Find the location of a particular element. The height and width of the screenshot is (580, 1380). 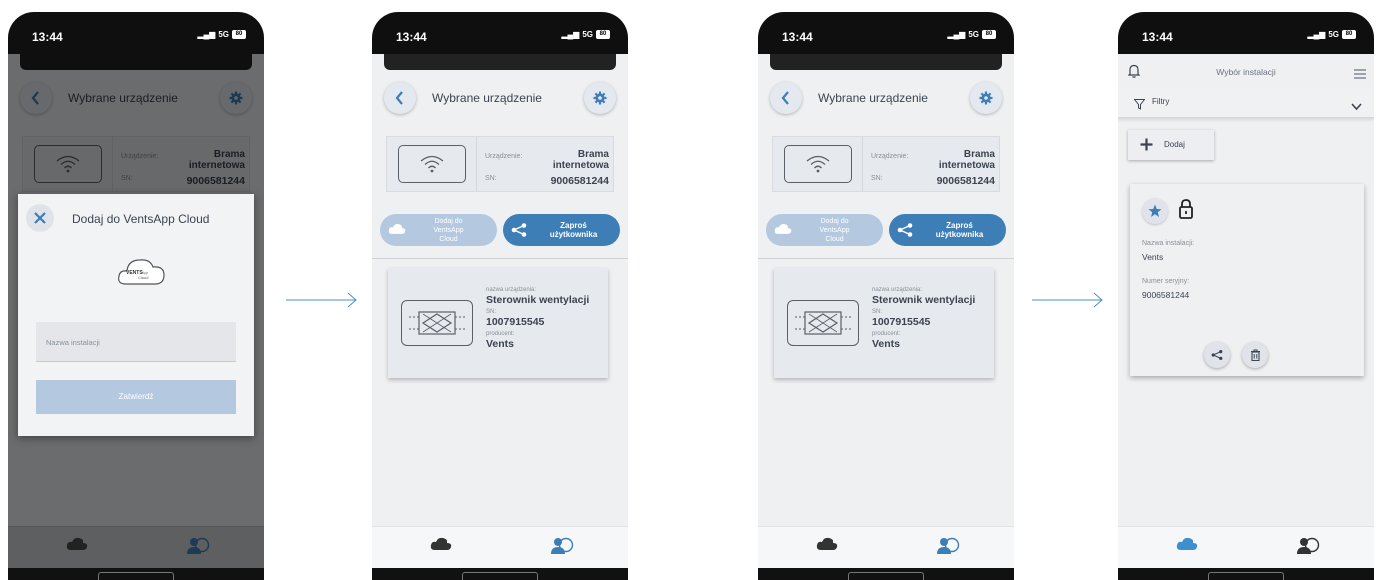

plus-icon is located at coordinates (1146, 147).